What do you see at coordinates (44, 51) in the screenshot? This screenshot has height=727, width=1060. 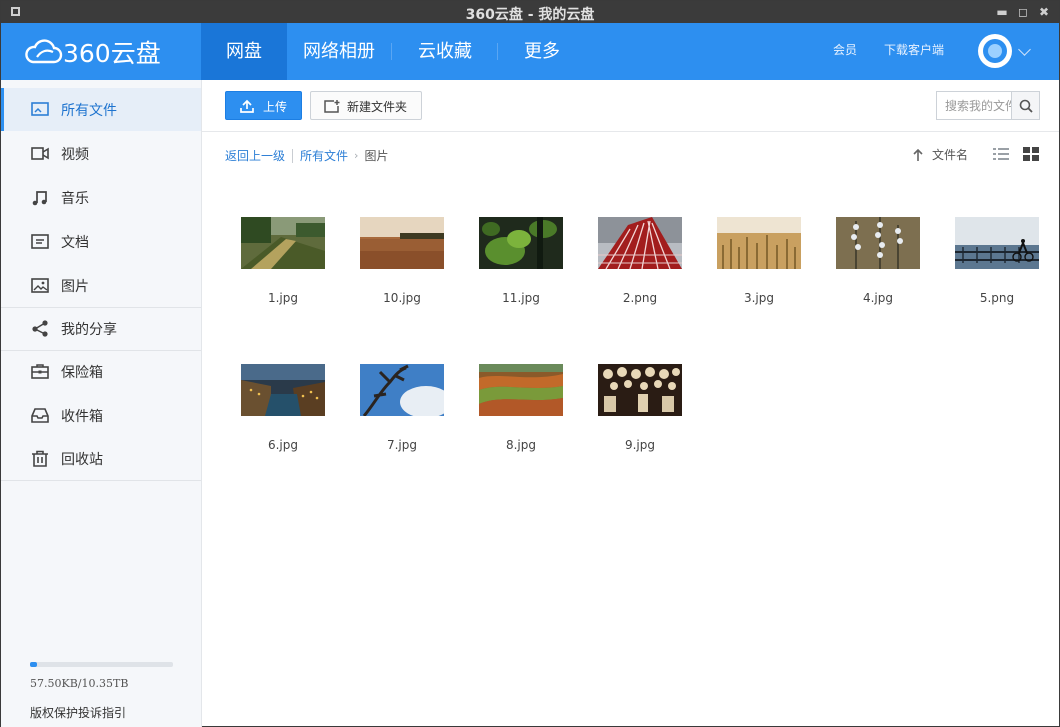 I see `cloud-logo-icon` at bounding box center [44, 51].